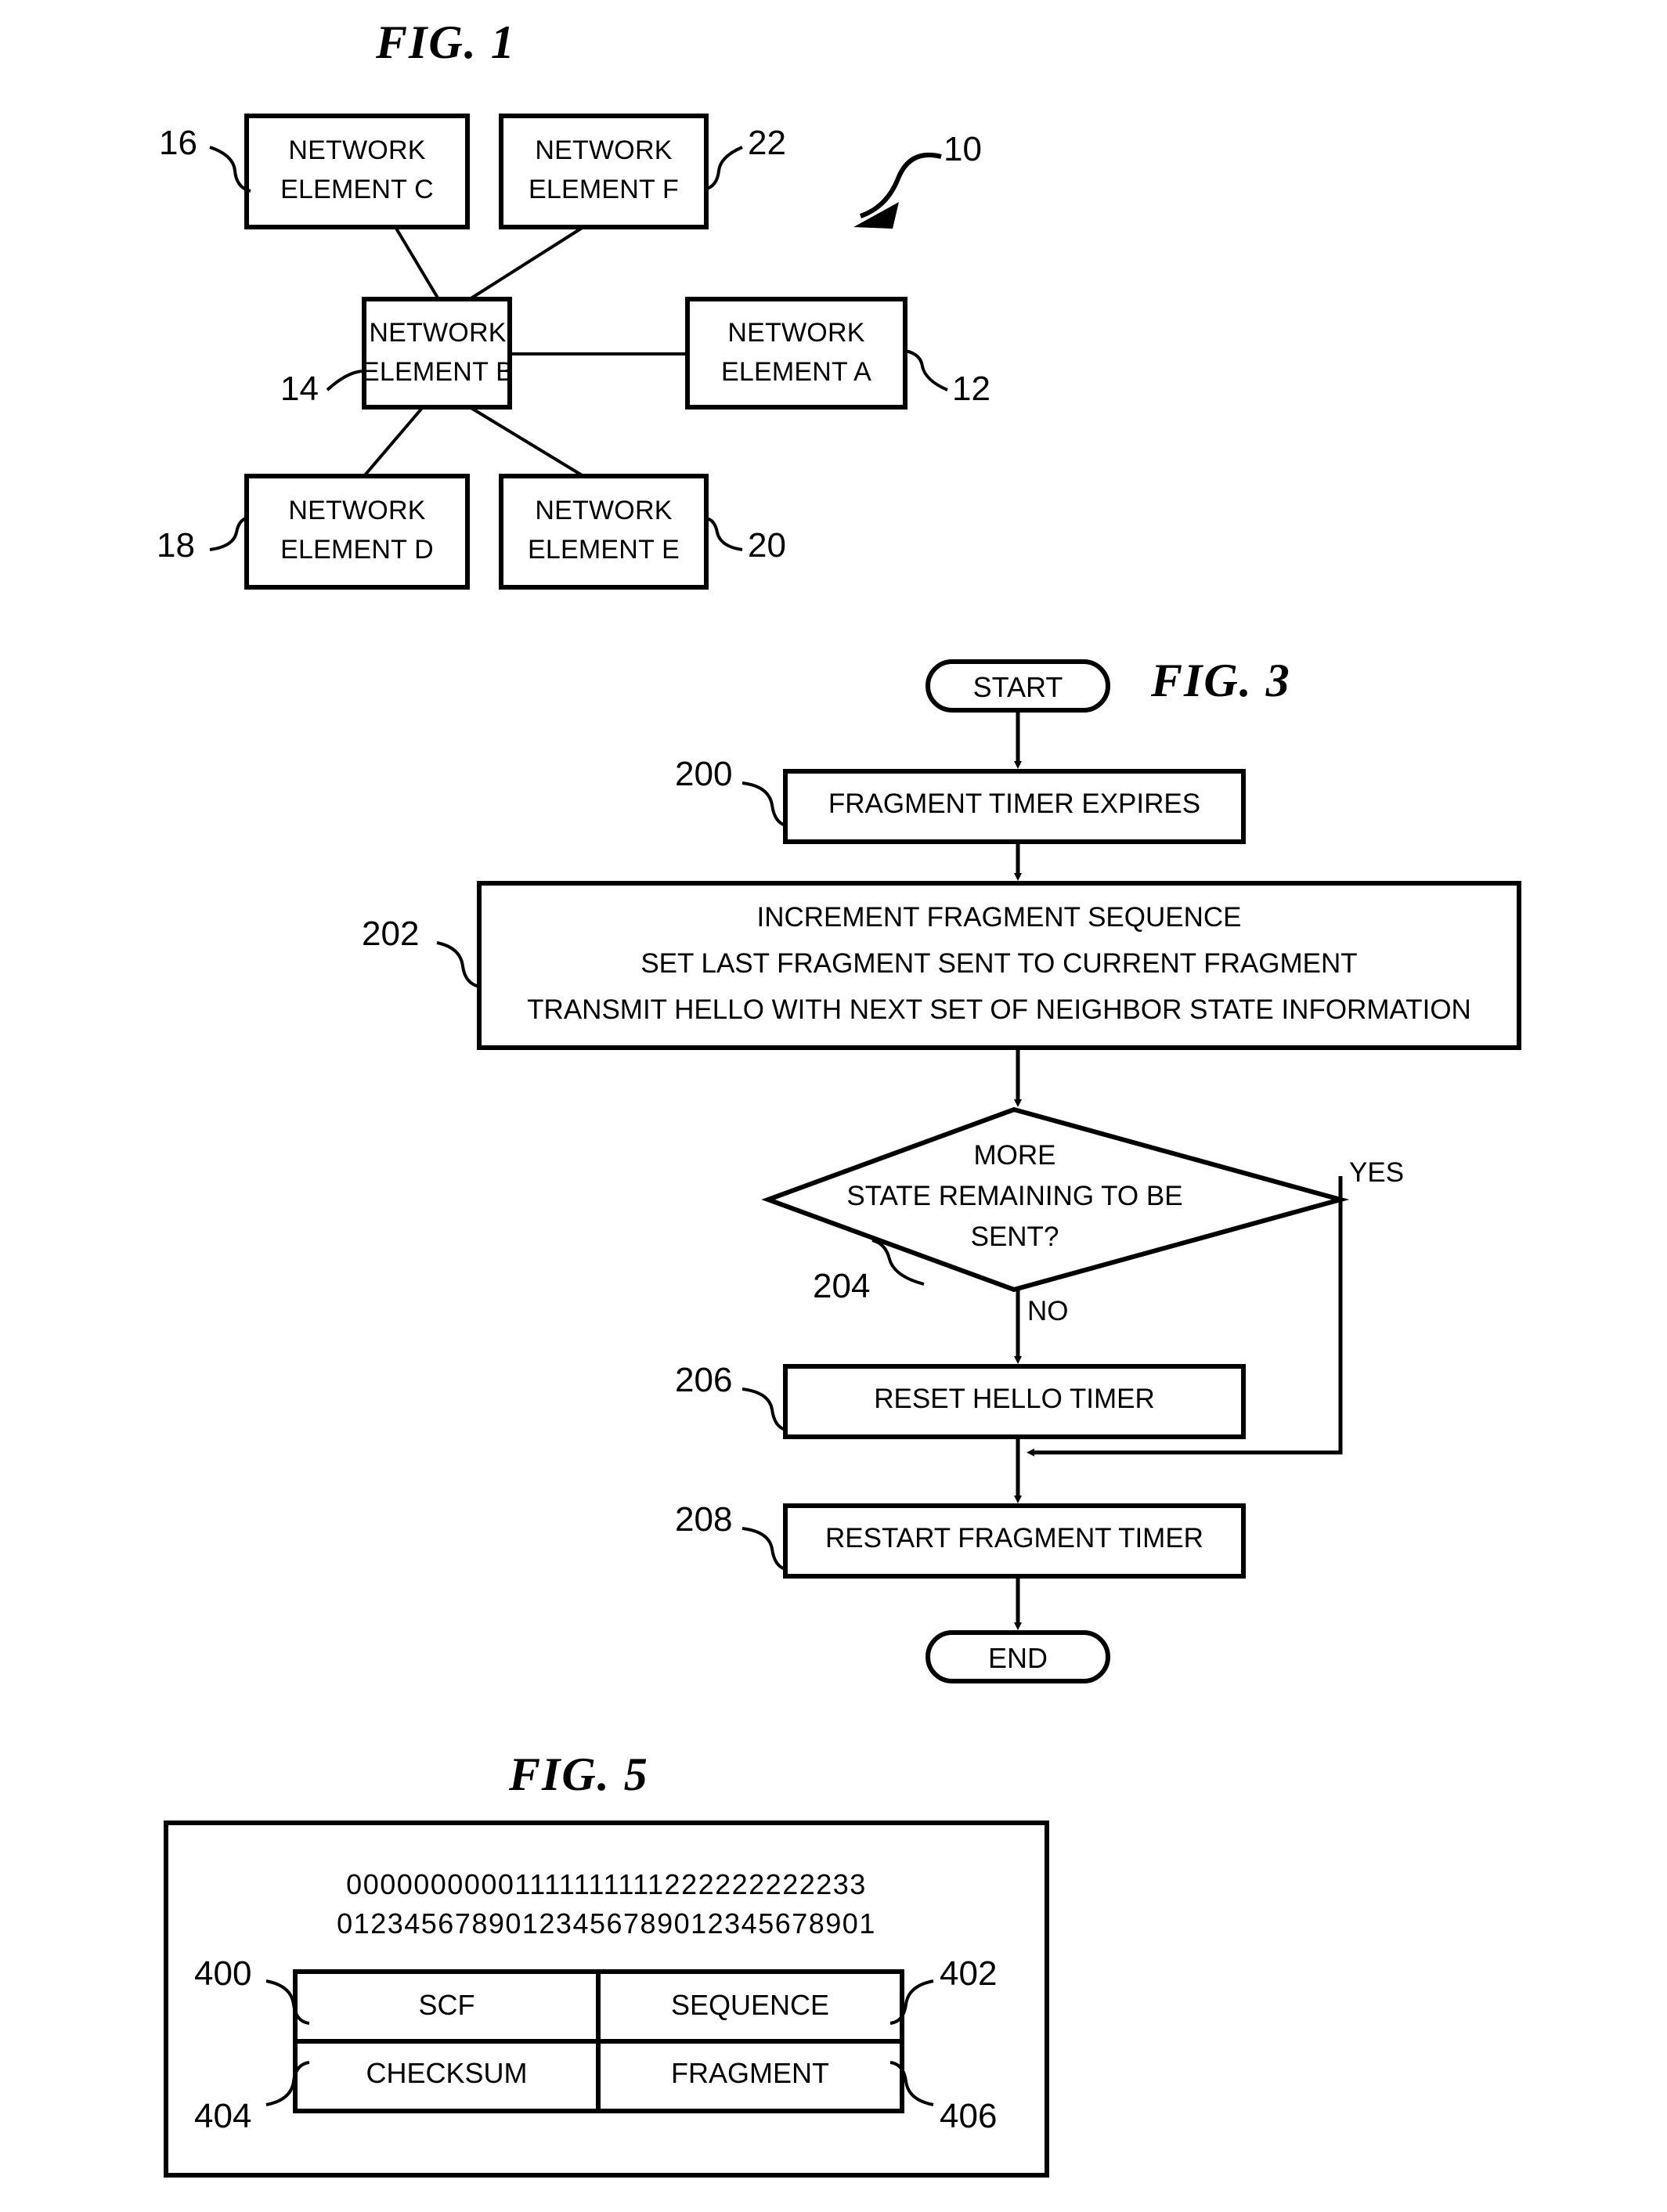 This screenshot has height=2212, width=1667. Describe the element at coordinates (446, 2005) in the screenshot. I see `packet-field-scf: SCF` at that location.